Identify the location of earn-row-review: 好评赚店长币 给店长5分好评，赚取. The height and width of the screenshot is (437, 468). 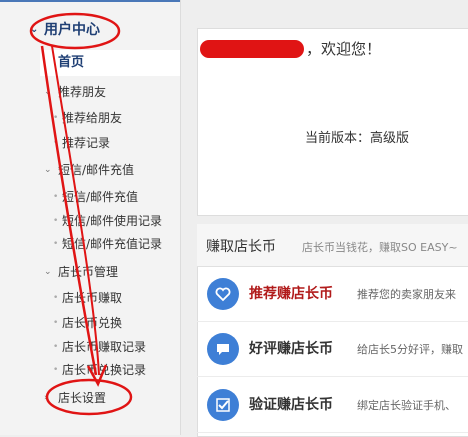
(332, 349).